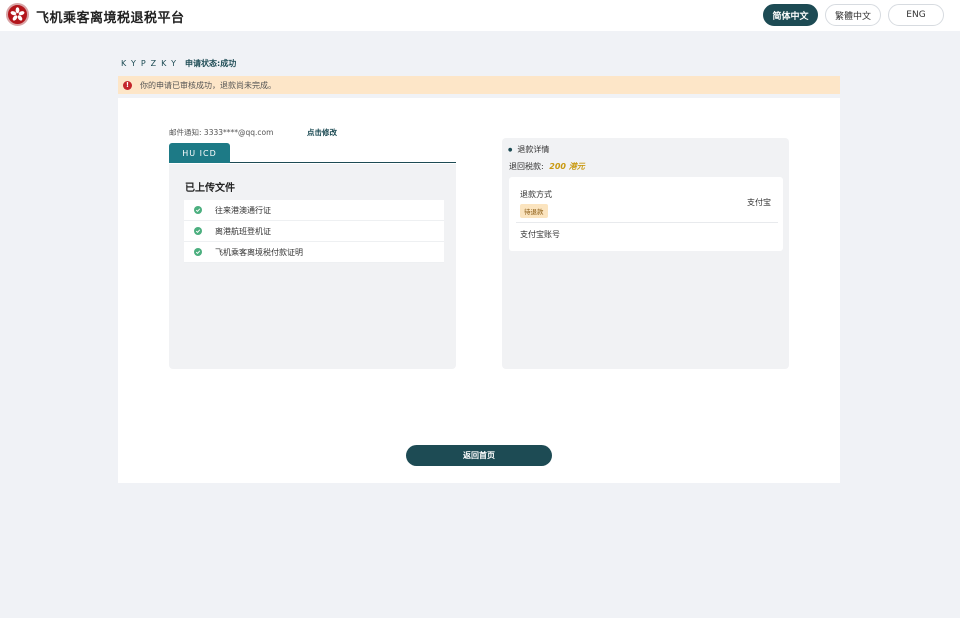 This screenshot has width=960, height=618. I want to click on document-name: 往来港澳通行证, so click(243, 210).